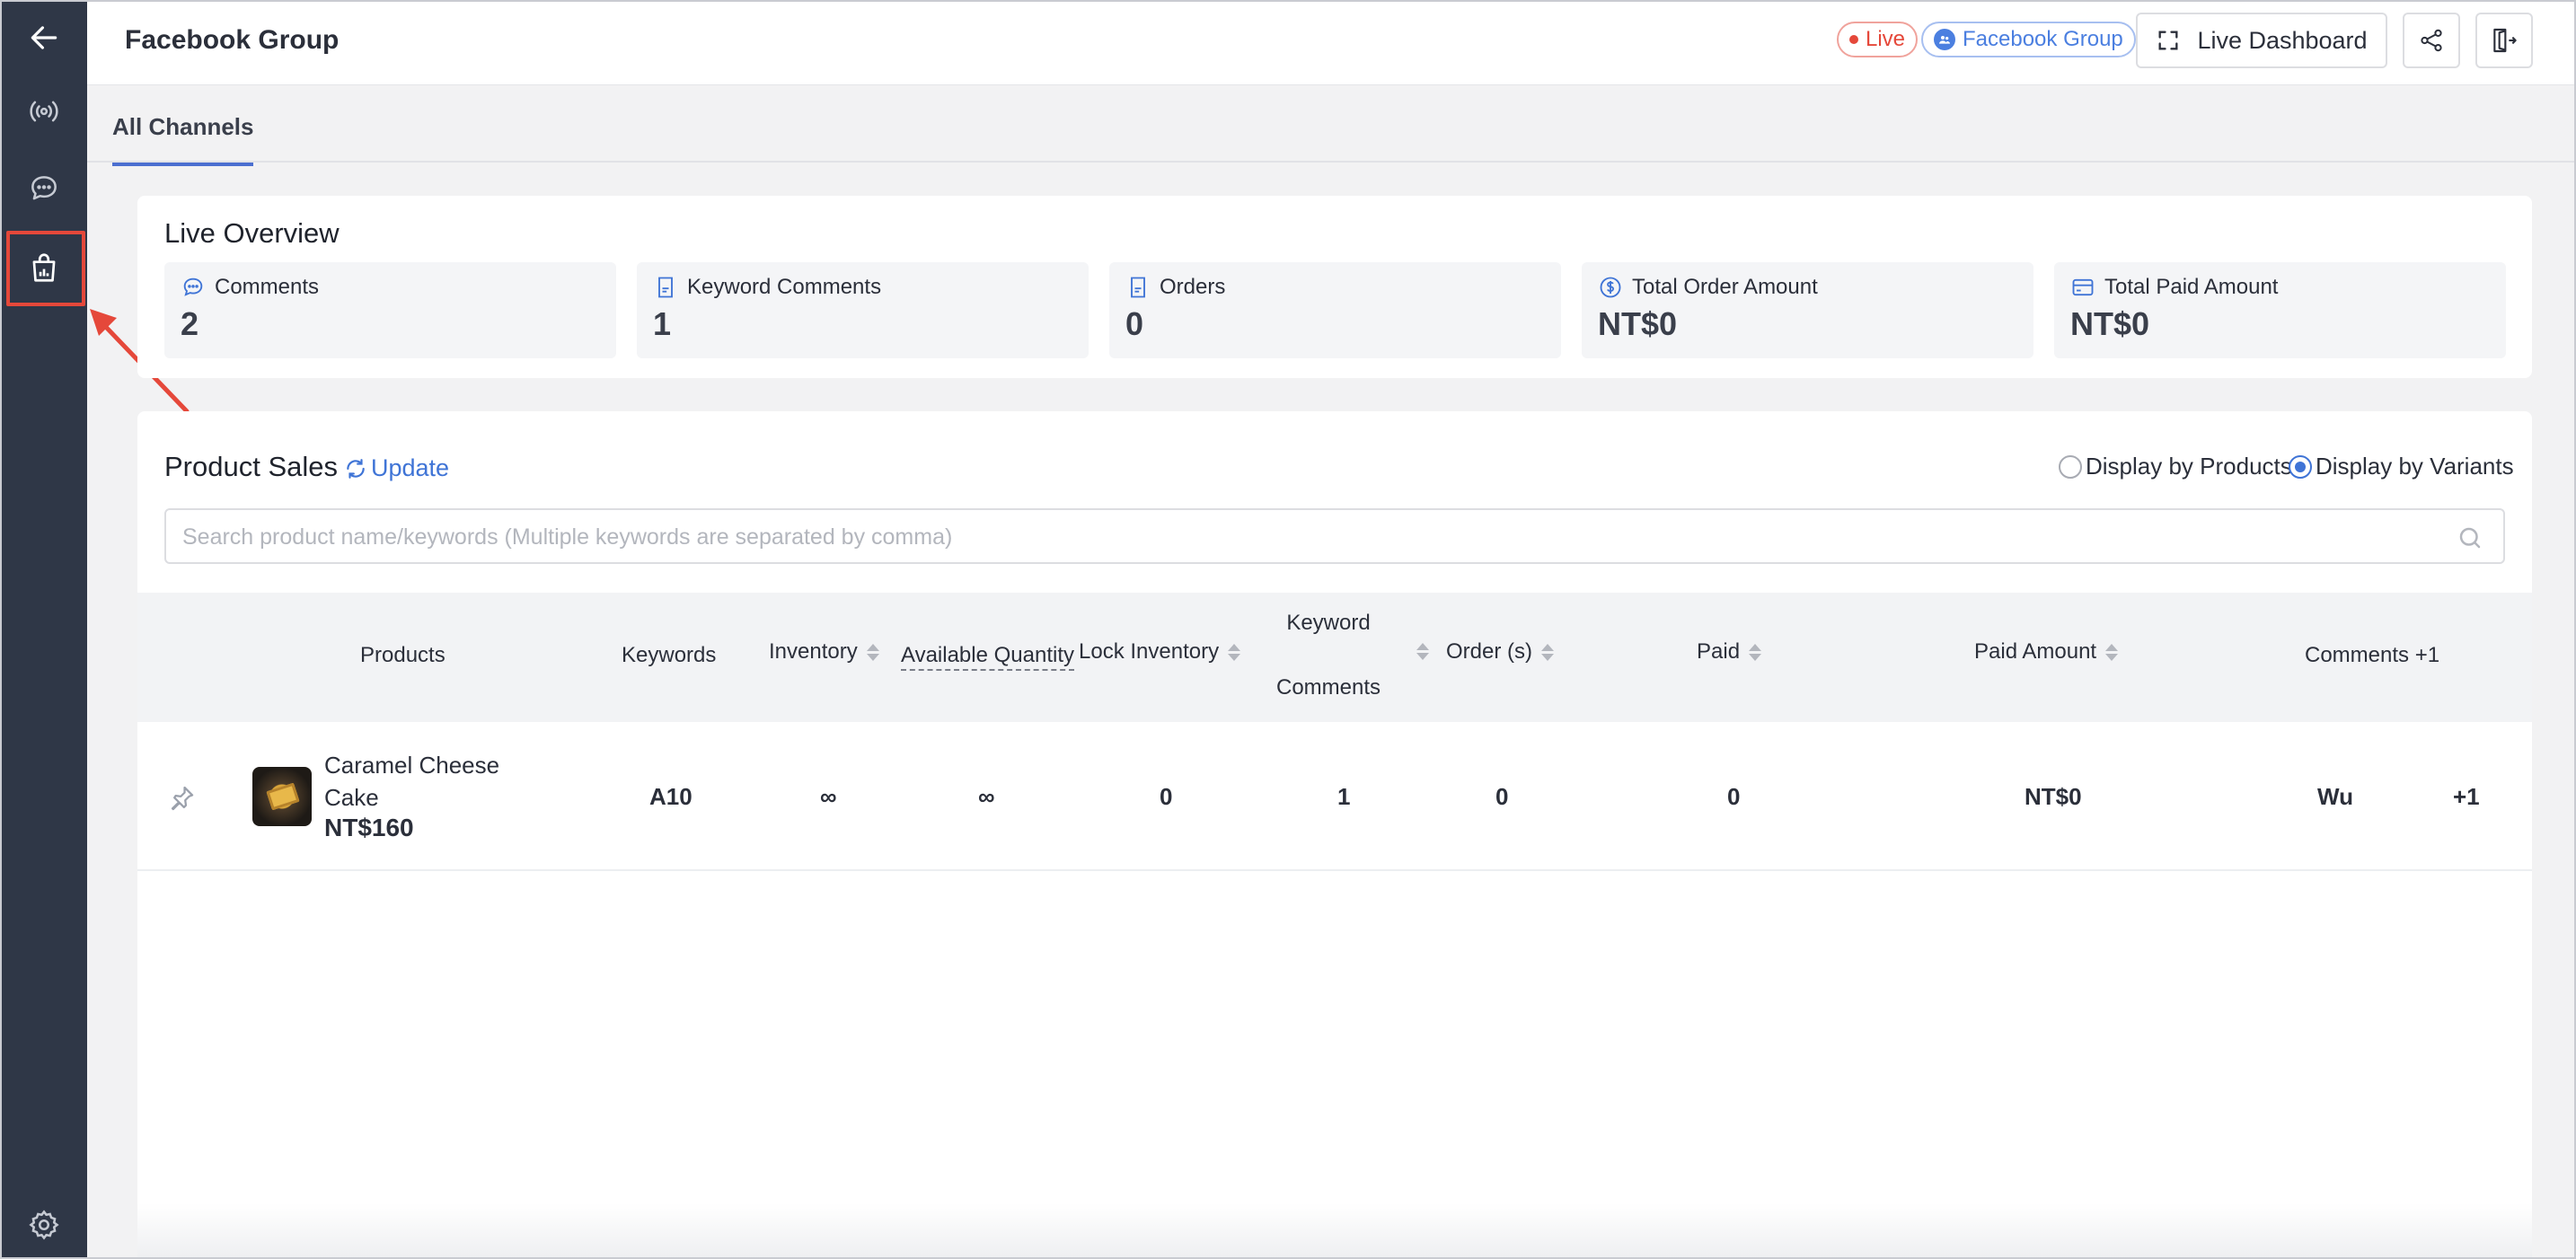  I want to click on cell-keyword-comments: 1, so click(1344, 796).